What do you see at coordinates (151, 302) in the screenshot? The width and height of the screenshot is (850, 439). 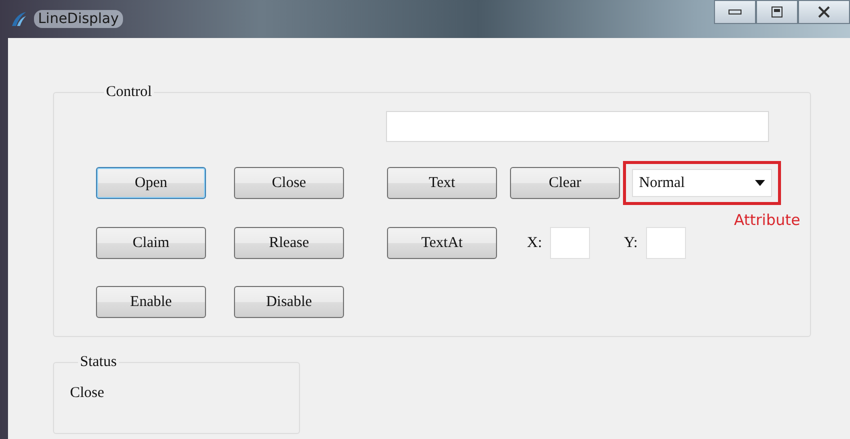 I see `push-button: Enable` at bounding box center [151, 302].